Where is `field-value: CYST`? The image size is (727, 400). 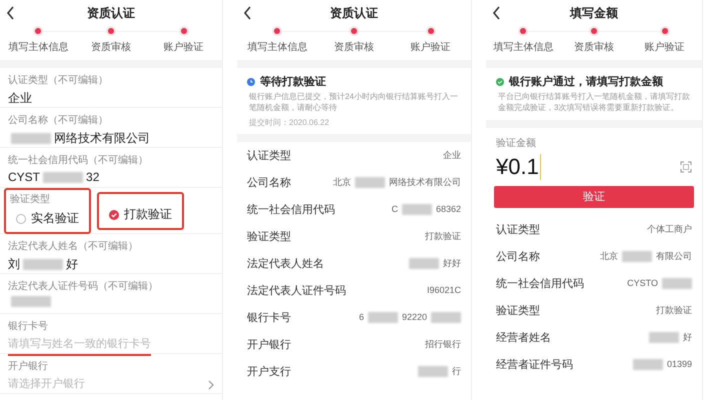
field-value: CYST is located at coordinates (24, 177).